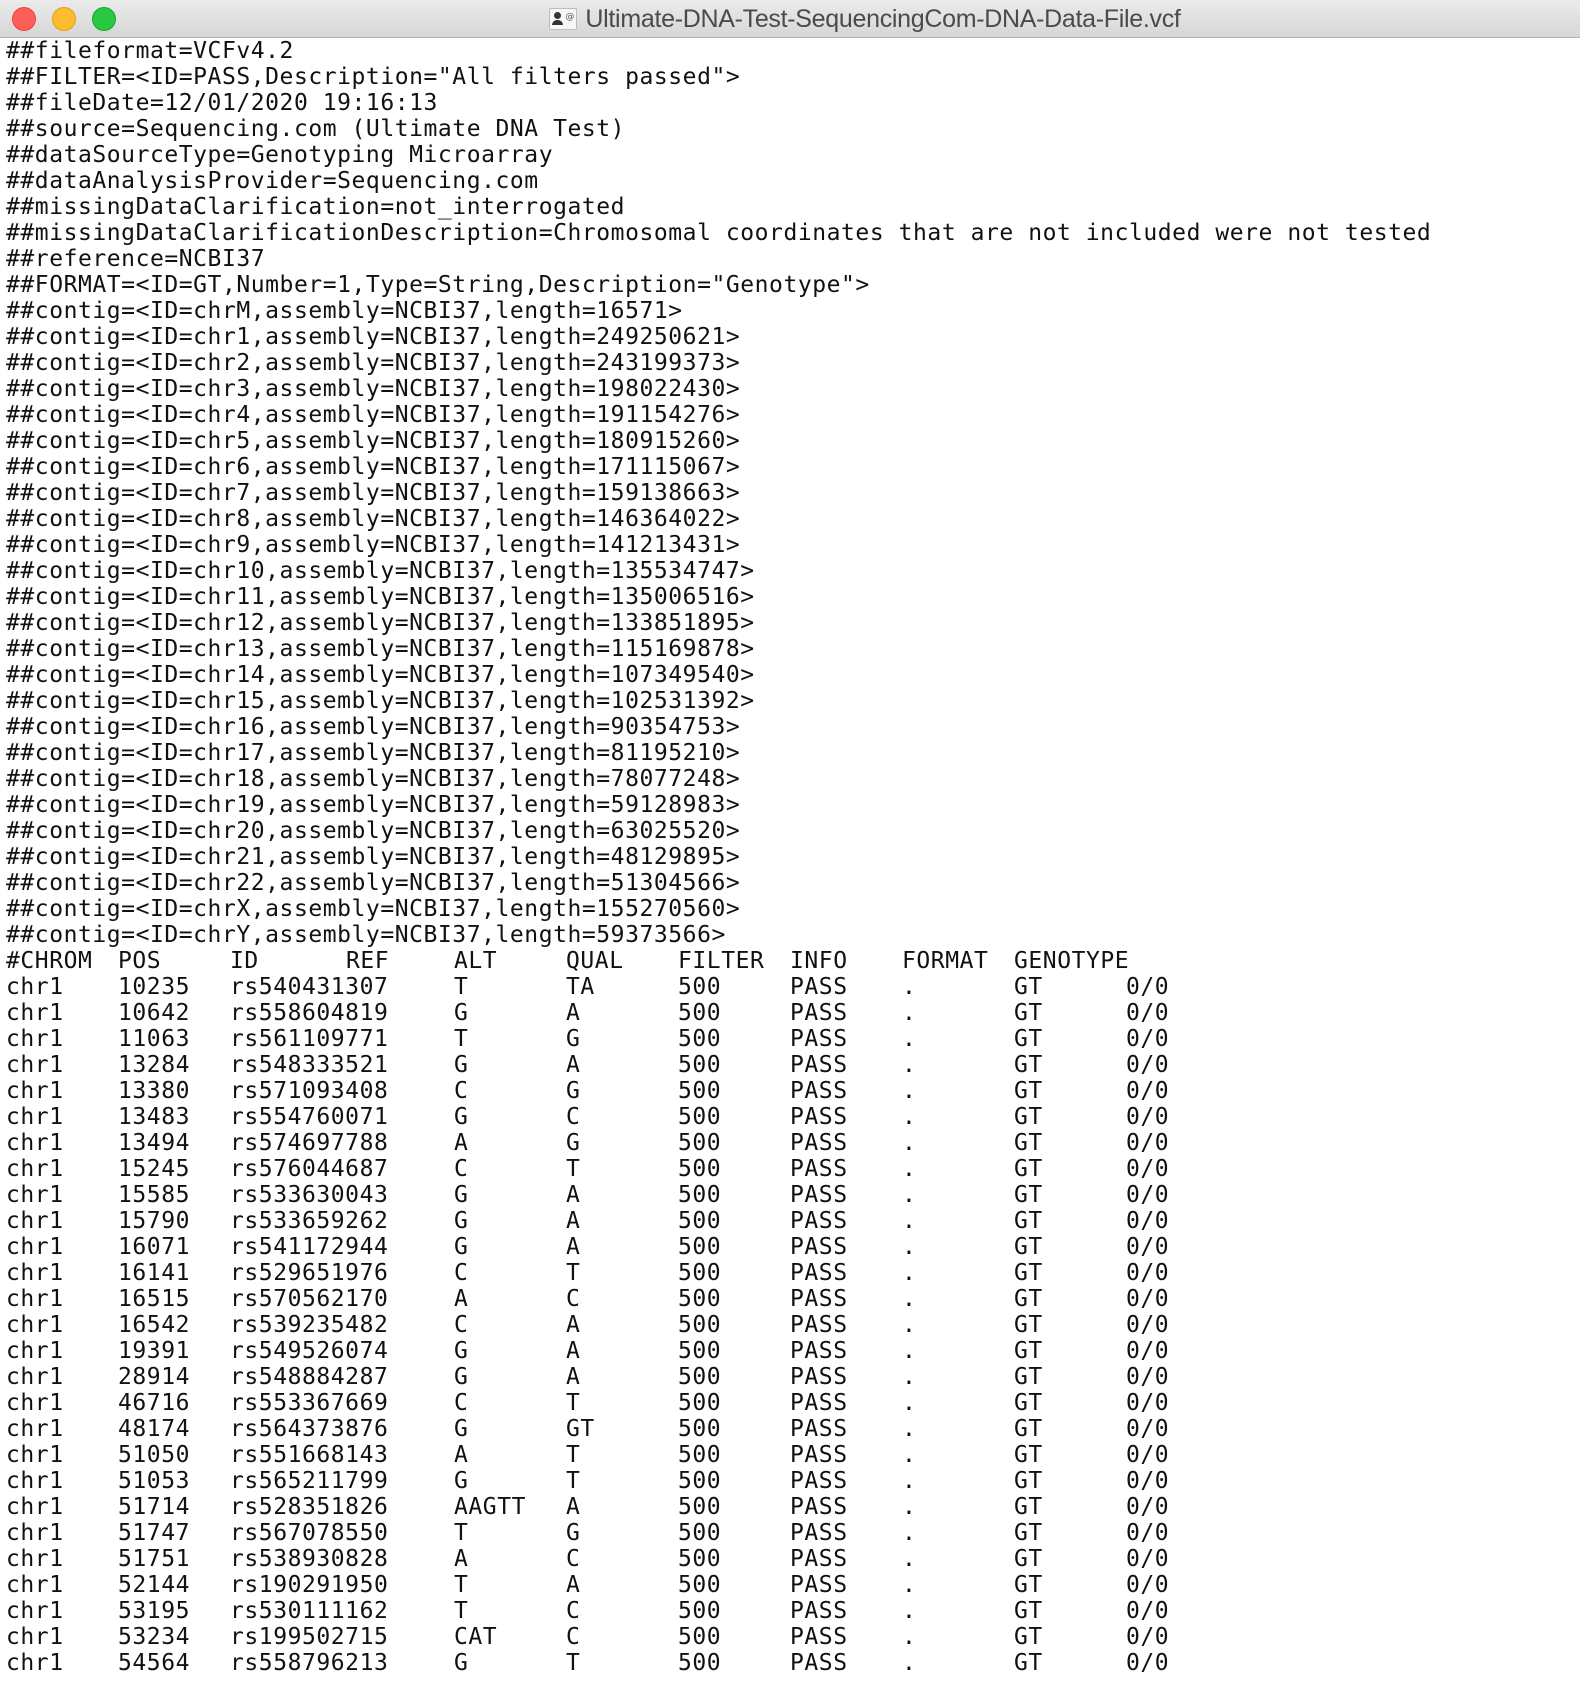  I want to click on zoom-button, so click(104, 19).